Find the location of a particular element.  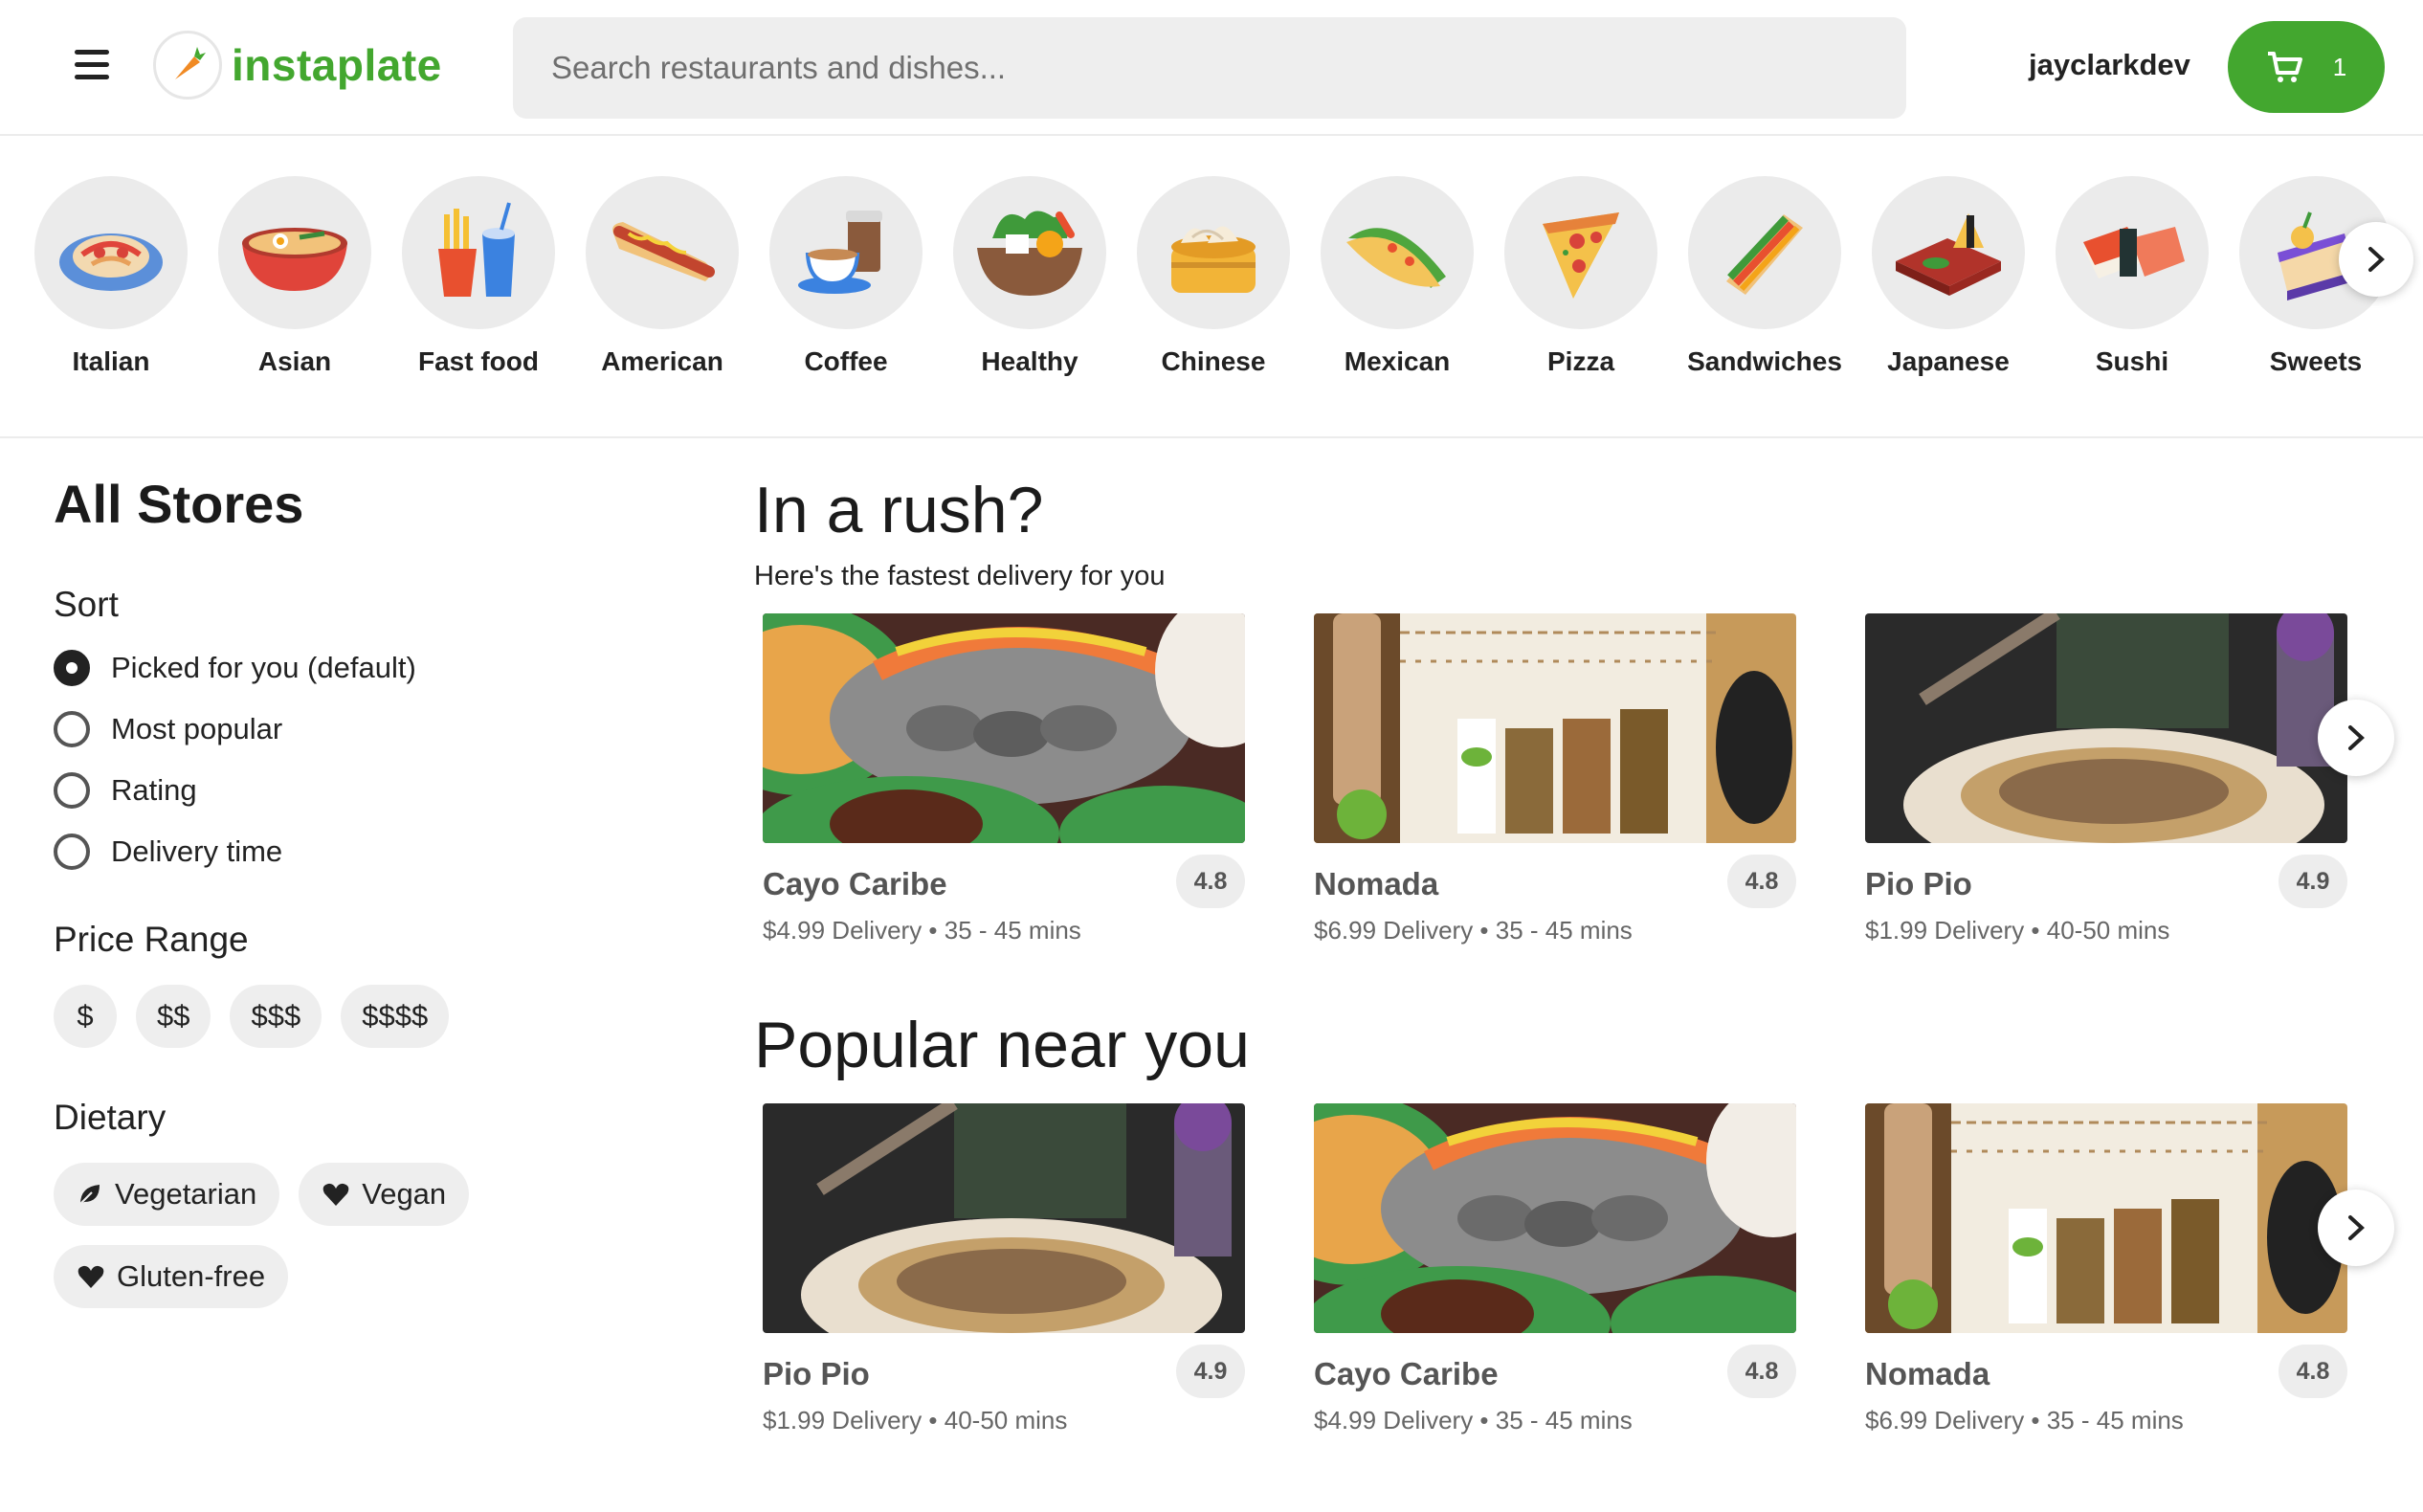

store-delivery-info: $6.99 Delivery • 35 - 45 mins is located at coordinates (2024, 1420).